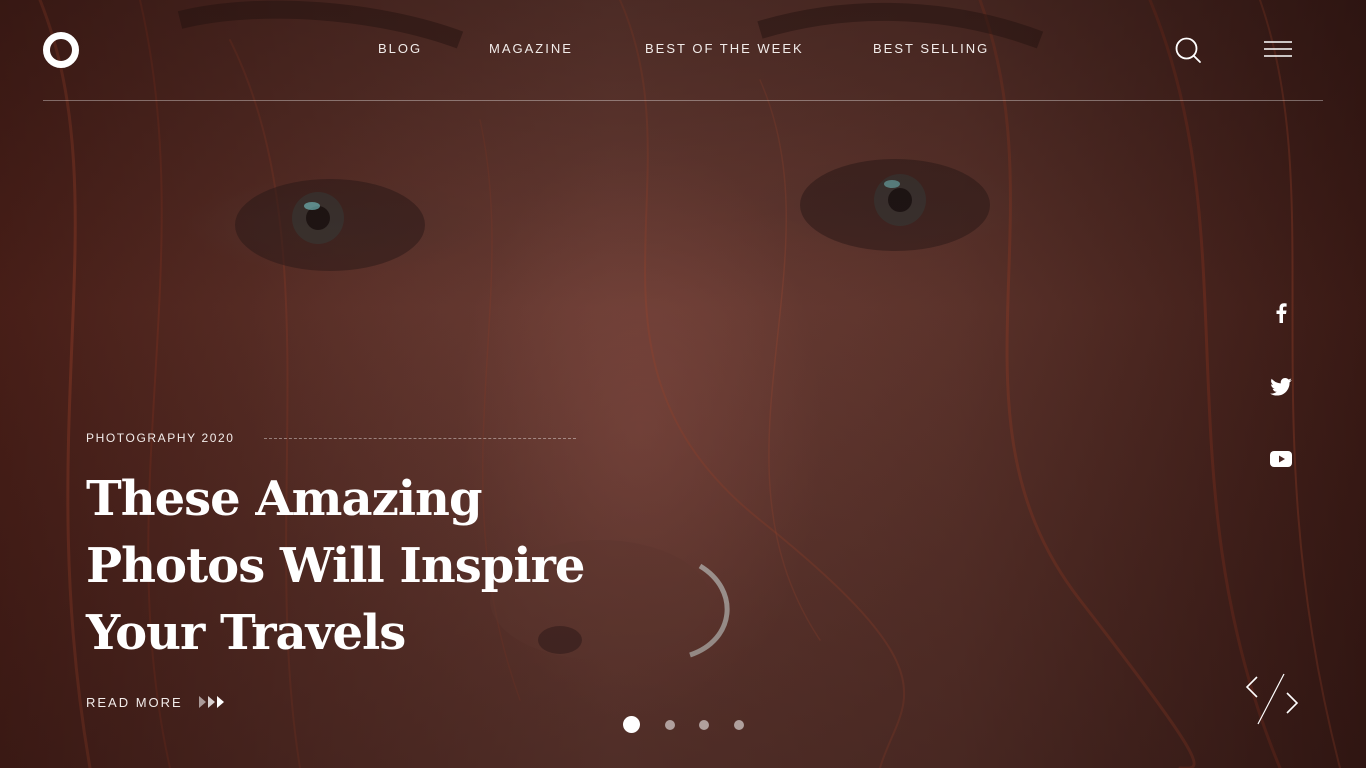 This screenshot has width=1366, height=768. I want to click on category-label: PHOTOGRAPHY 2020, so click(160, 438).